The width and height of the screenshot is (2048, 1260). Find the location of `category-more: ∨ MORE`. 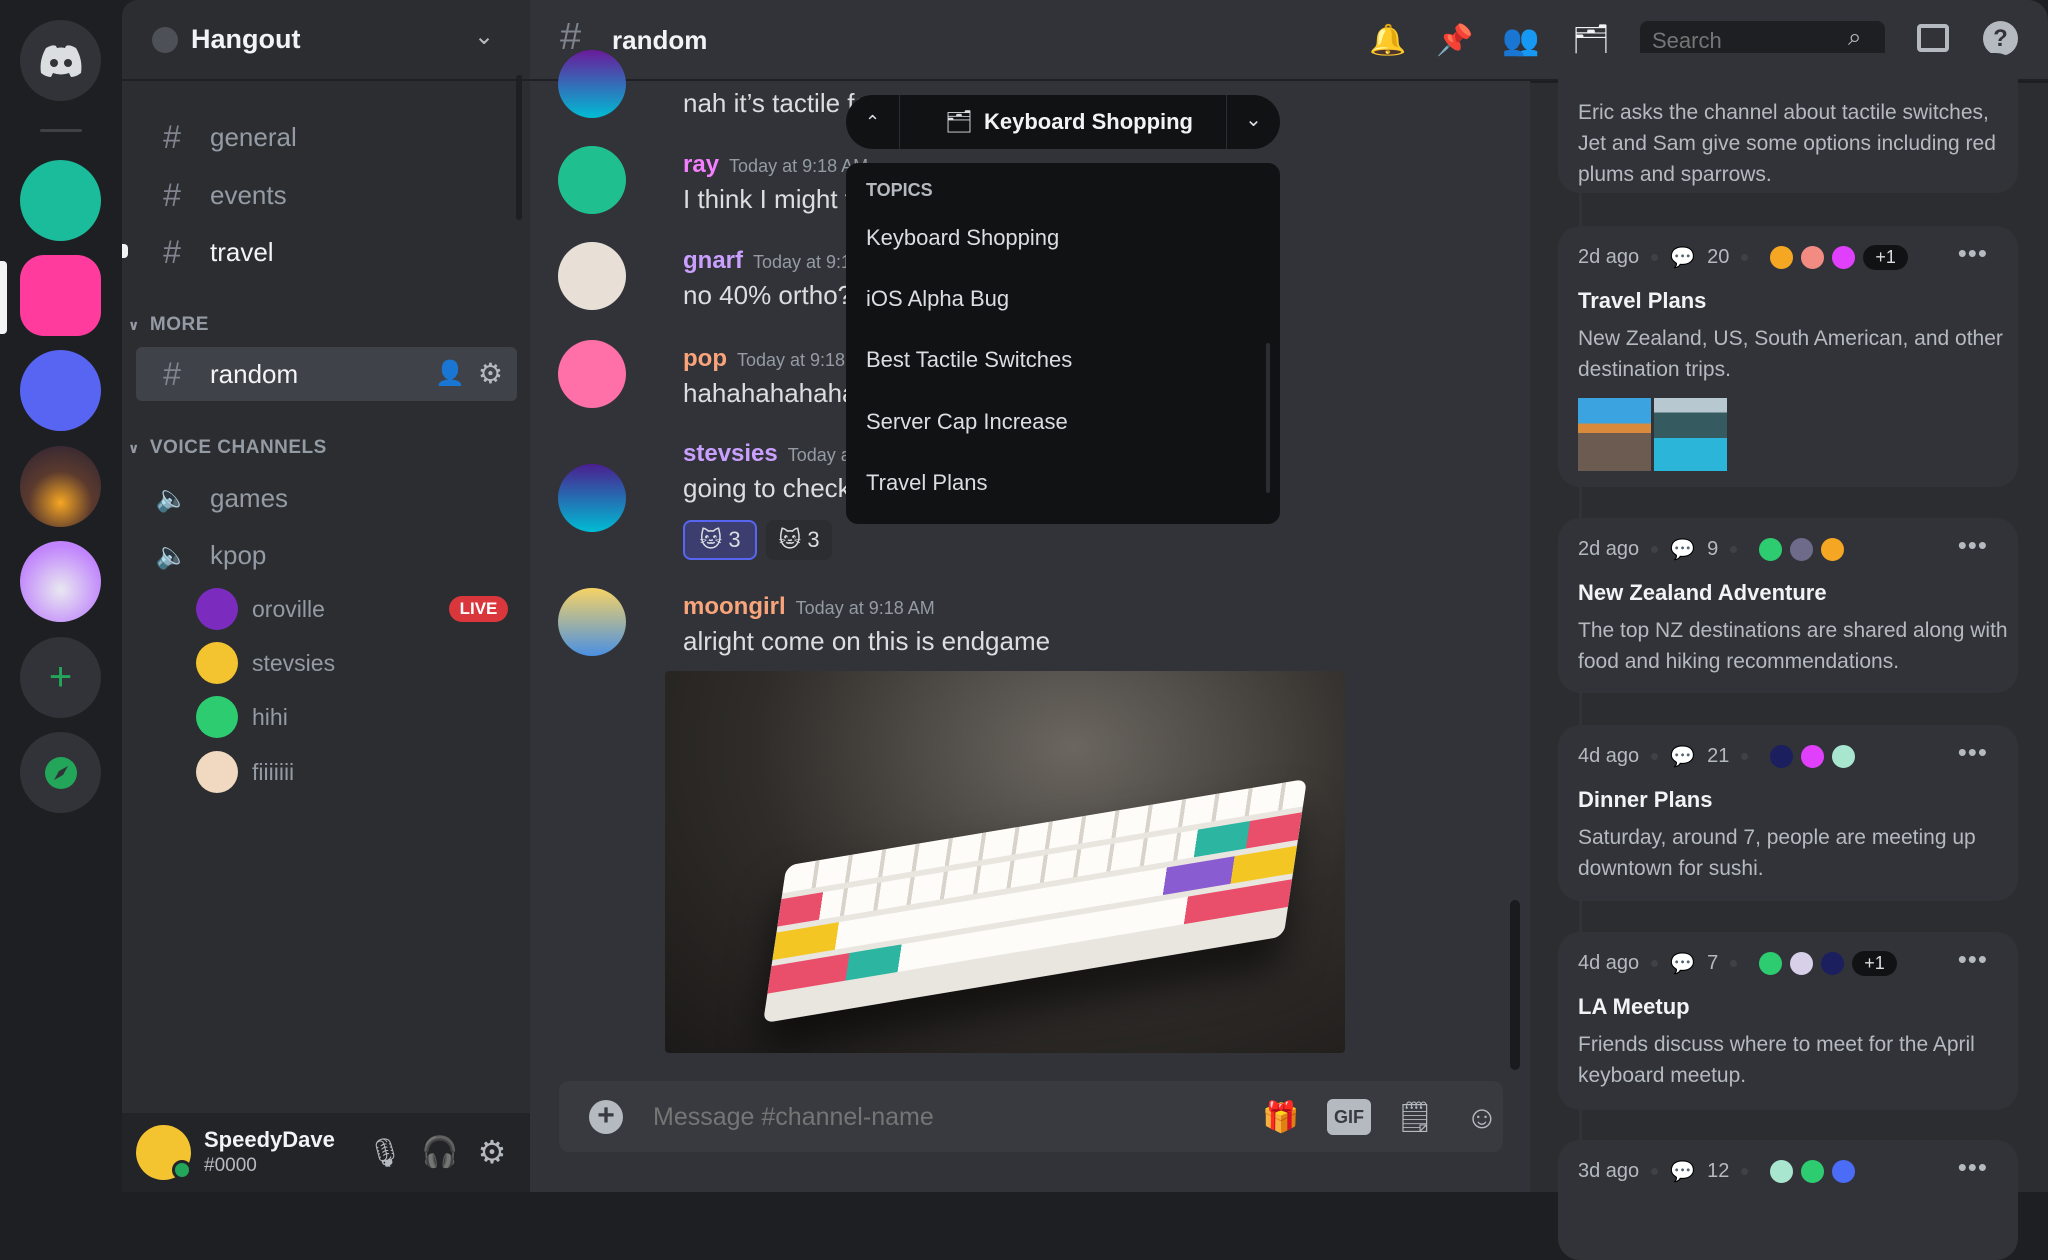

category-more: ∨ MORE is located at coordinates (168, 325).